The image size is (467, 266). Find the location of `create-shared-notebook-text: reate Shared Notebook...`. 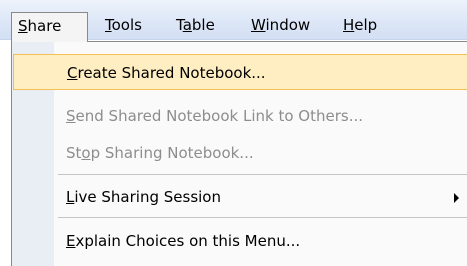

create-shared-notebook-text: reate Shared Notebook... is located at coordinates (171, 73).